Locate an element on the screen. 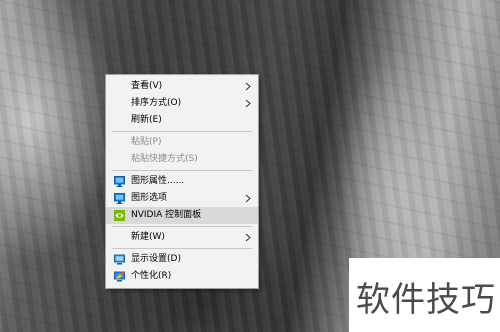  menu-item-label: 粘贴(P) is located at coordinates (146, 142).